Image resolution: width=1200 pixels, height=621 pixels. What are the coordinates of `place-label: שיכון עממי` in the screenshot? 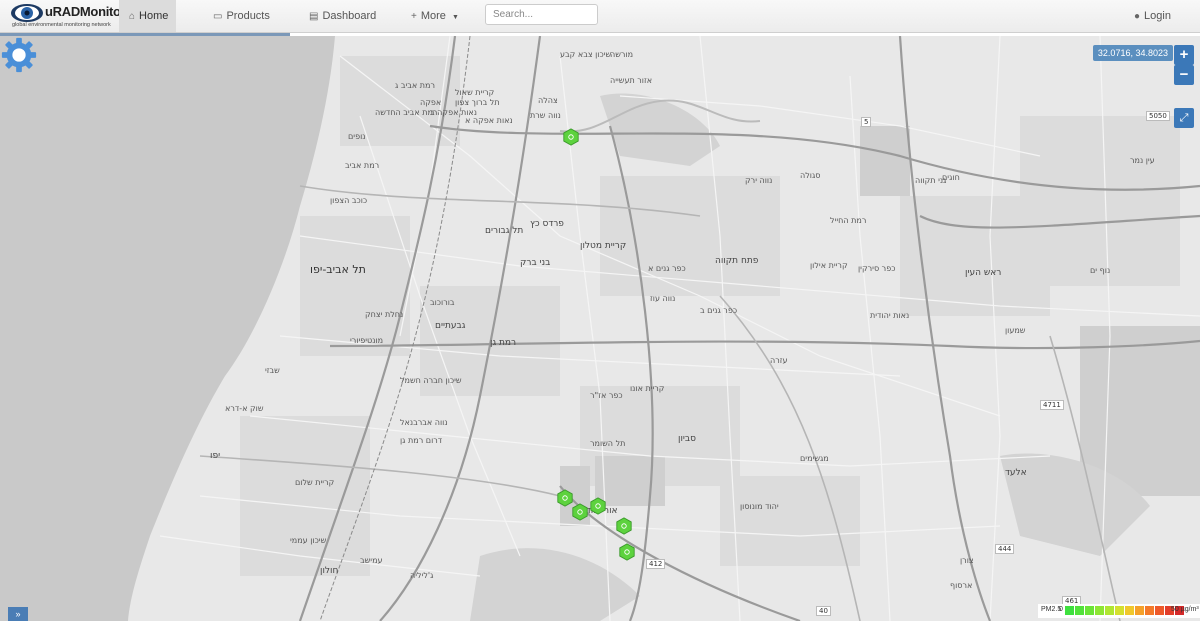 It's located at (308, 540).